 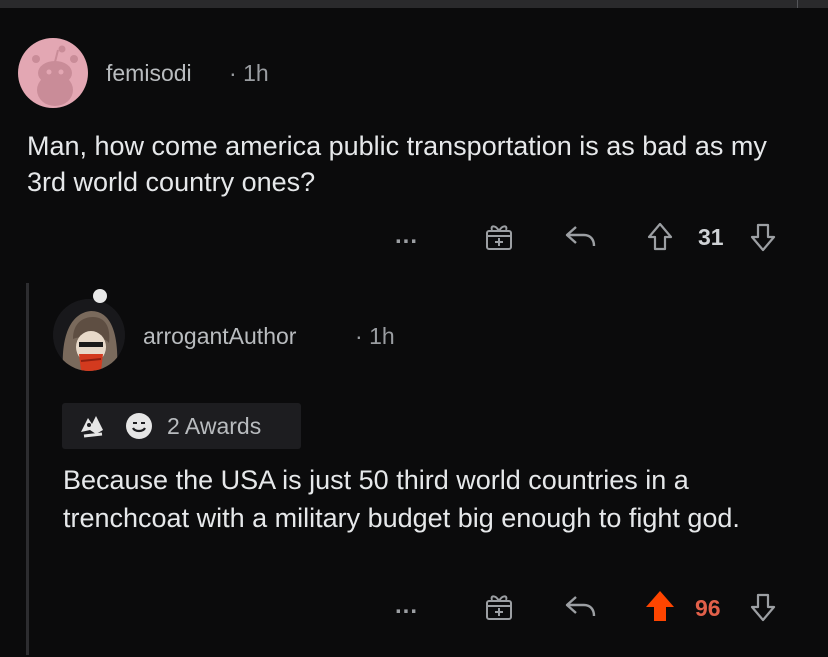 I want to click on character-avatar-icon, so click(x=89, y=335).